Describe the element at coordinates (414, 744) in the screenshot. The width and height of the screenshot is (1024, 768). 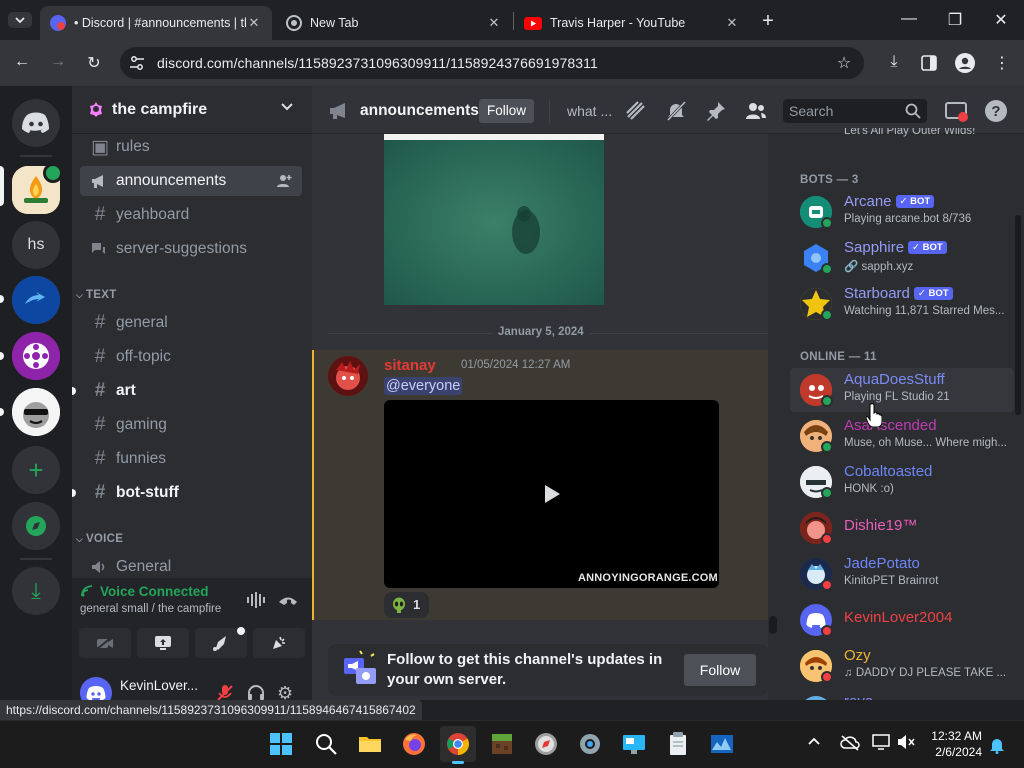
I see `firefox-icon` at that location.